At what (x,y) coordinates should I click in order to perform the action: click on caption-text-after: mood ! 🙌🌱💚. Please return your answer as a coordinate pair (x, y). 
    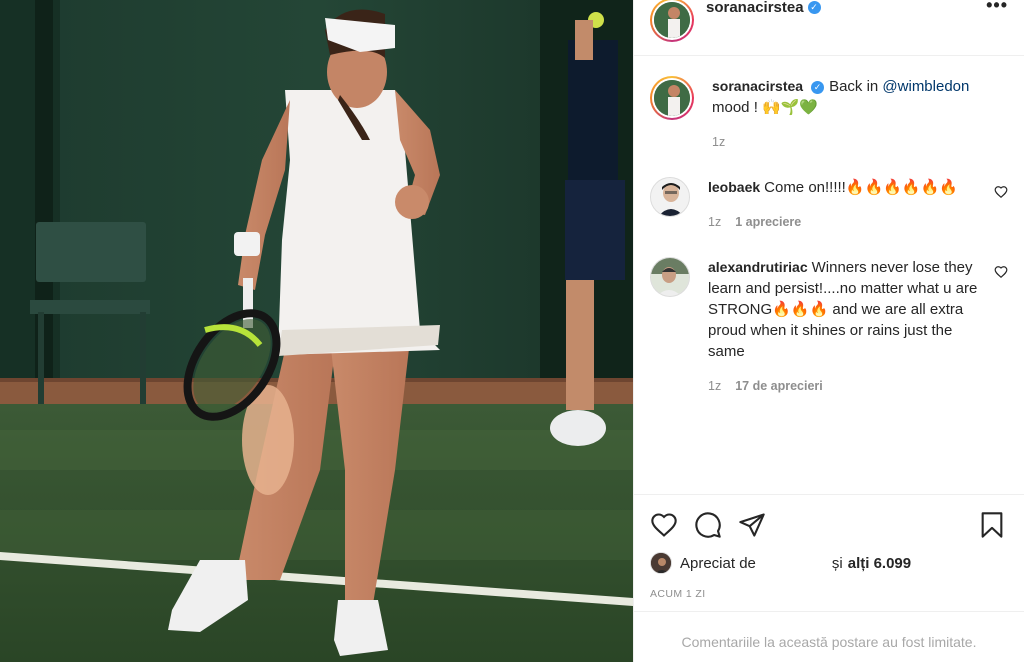
    Looking at the image, I should click on (765, 107).